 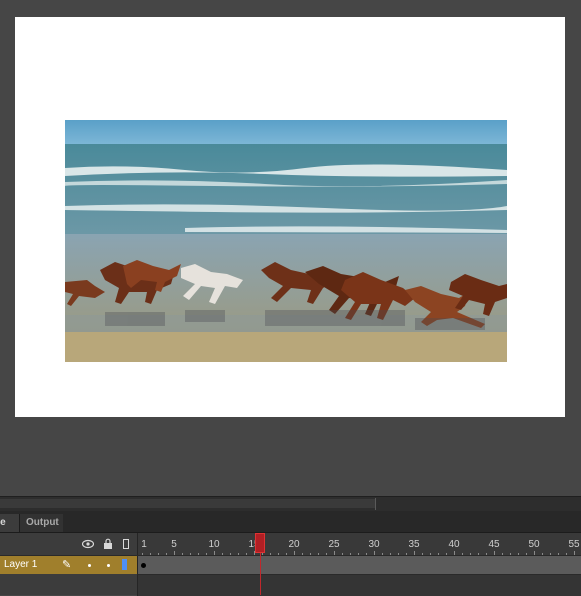 What do you see at coordinates (334, 544) in the screenshot?
I see `ruler-label: 25` at bounding box center [334, 544].